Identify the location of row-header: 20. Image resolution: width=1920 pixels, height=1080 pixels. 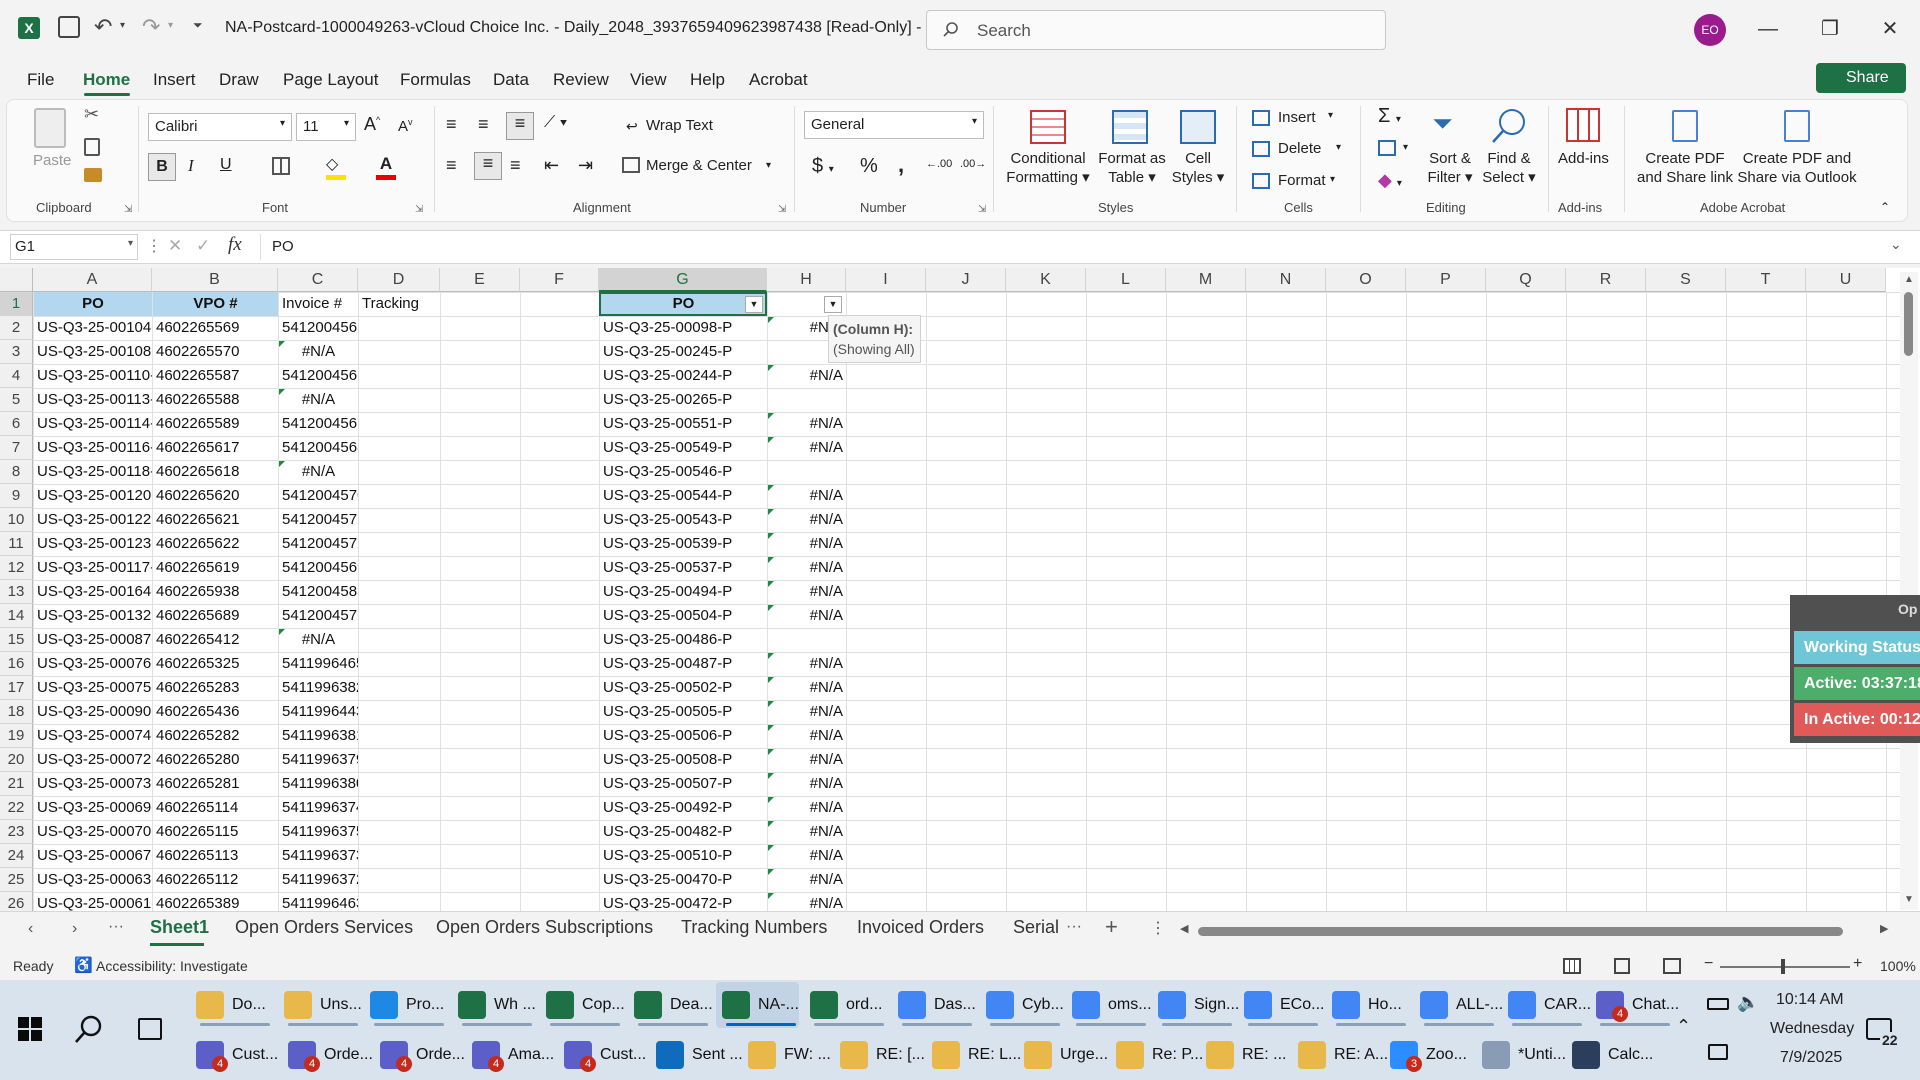
(16, 760).